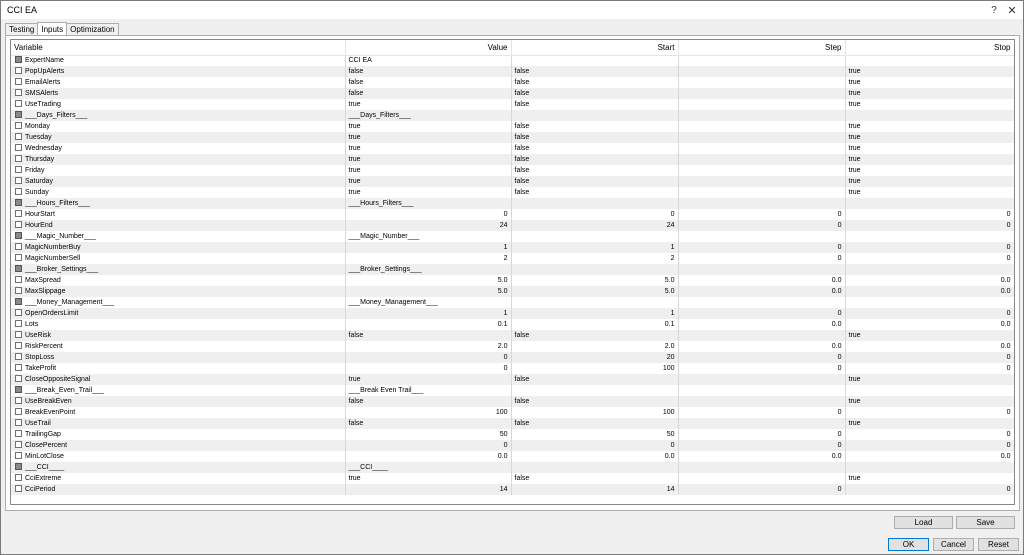 This screenshot has width=1024, height=555. What do you see at coordinates (595, 489) in the screenshot?
I see `start-cell: 14` at bounding box center [595, 489].